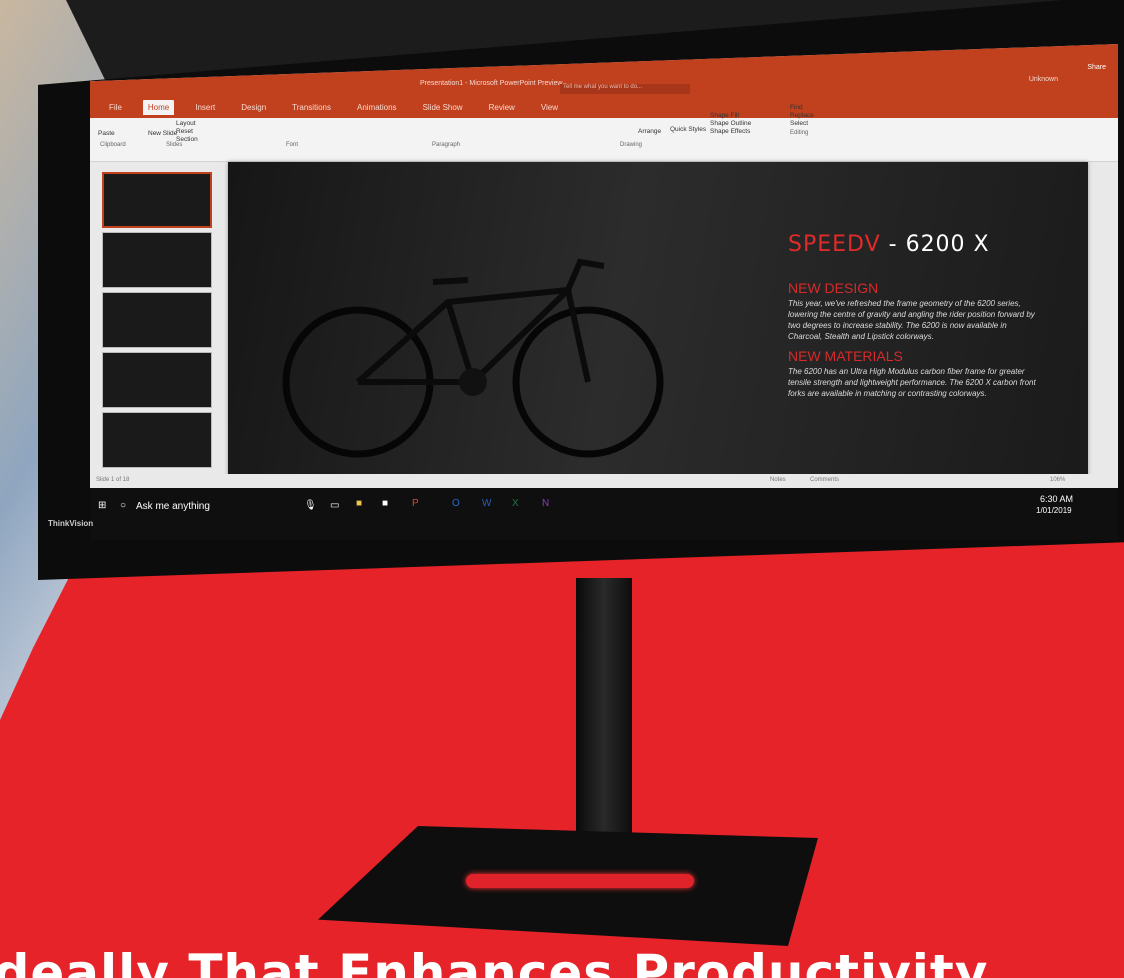  Describe the element at coordinates (730, 123) in the screenshot. I see `shape-outline-button: Shape Outline` at that location.